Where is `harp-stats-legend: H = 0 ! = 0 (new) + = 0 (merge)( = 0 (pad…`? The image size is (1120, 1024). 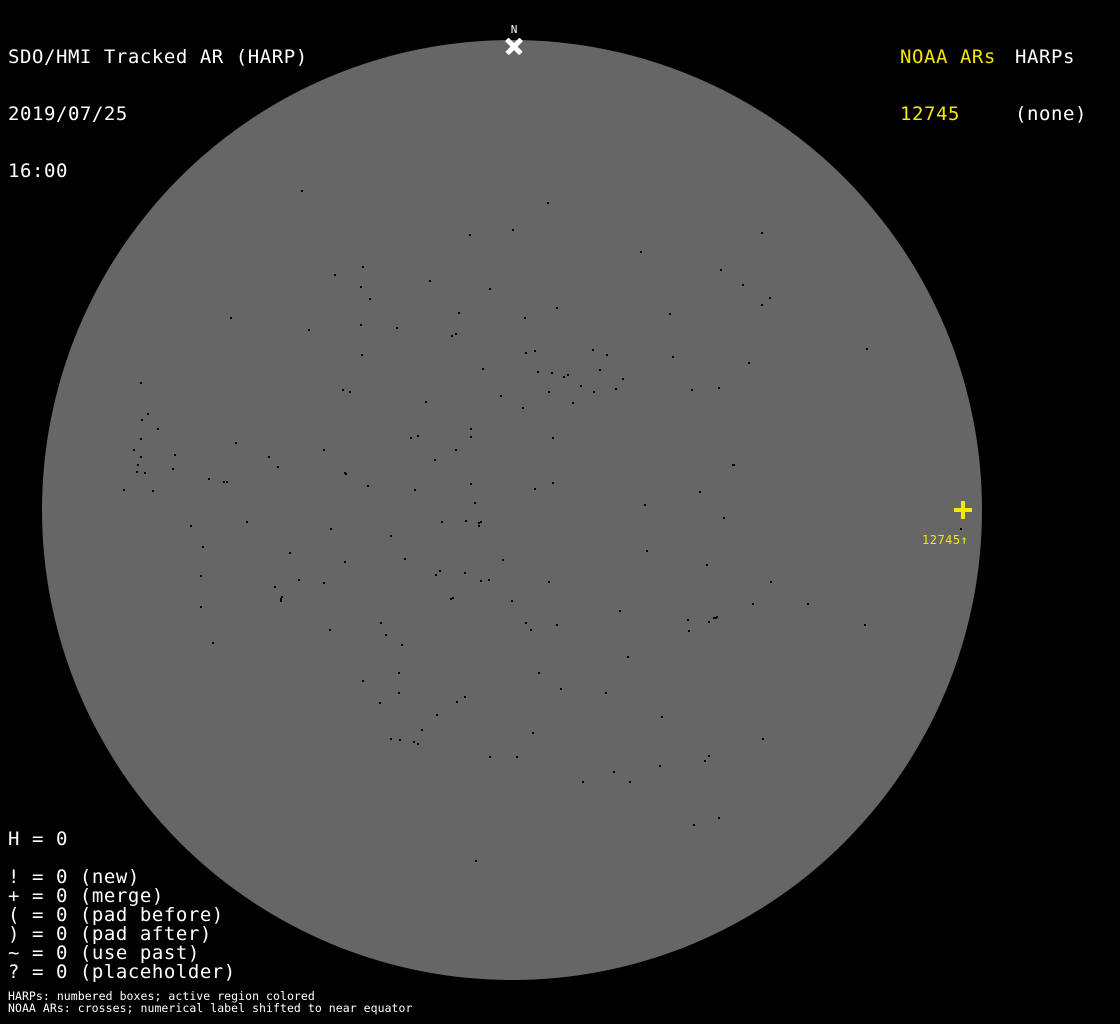
harp-stats-legend: H = 0 ! = 0 (new) + = 0 (merge)( = 0 (pad… is located at coordinates (122, 906).